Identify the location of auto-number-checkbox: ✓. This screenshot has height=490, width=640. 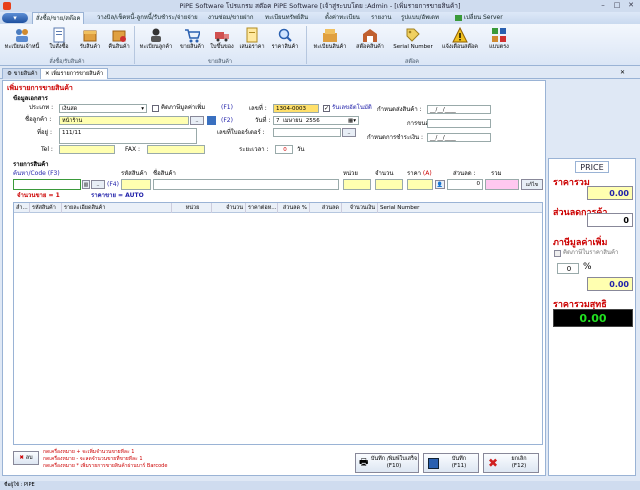
(326, 108).